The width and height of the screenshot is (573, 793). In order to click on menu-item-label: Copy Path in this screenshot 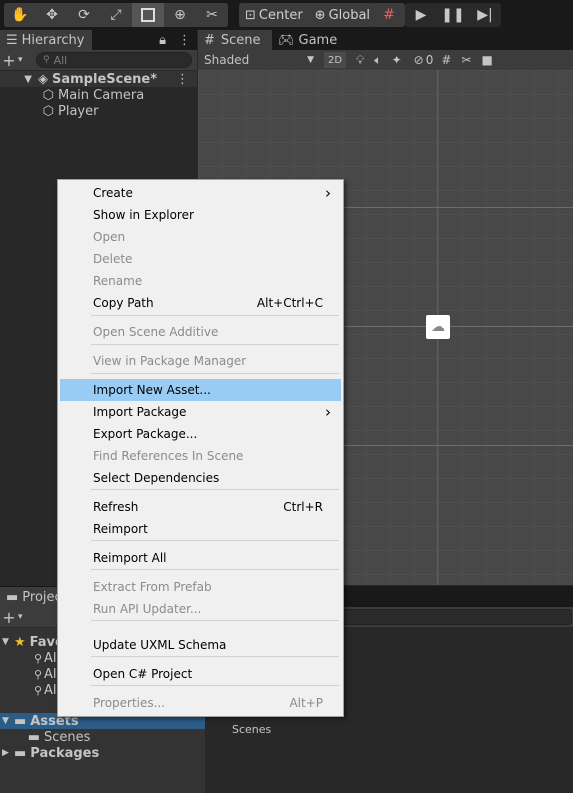, I will do `click(123, 303)`.